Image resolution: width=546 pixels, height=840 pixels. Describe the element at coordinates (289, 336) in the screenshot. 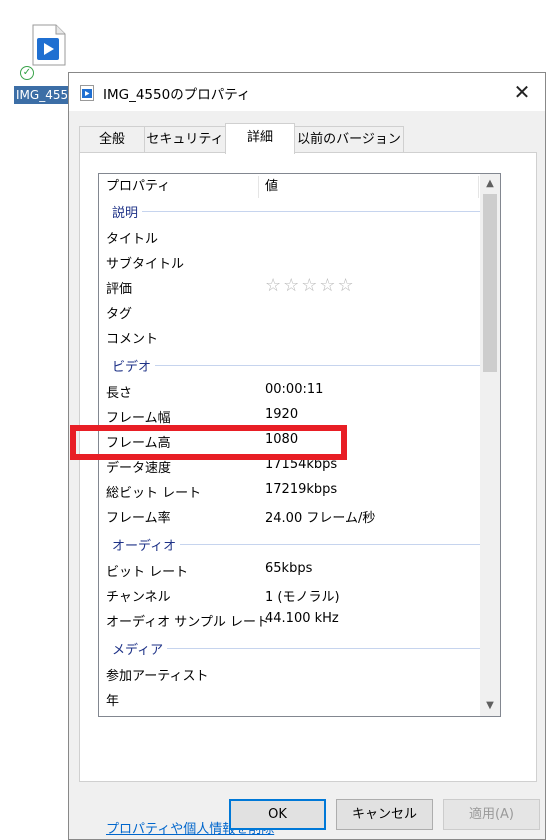

I see `row-comments: コメント` at that location.